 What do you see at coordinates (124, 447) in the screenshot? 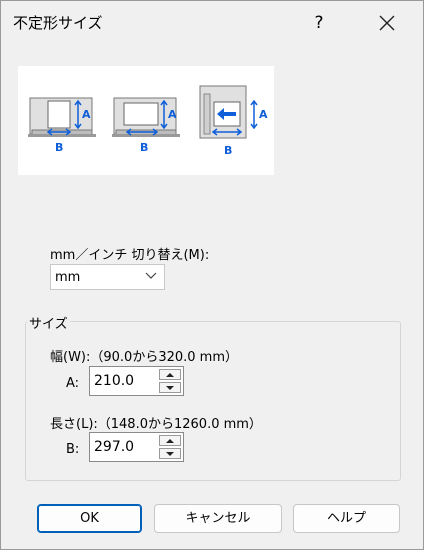
I see `length-input` at bounding box center [124, 447].